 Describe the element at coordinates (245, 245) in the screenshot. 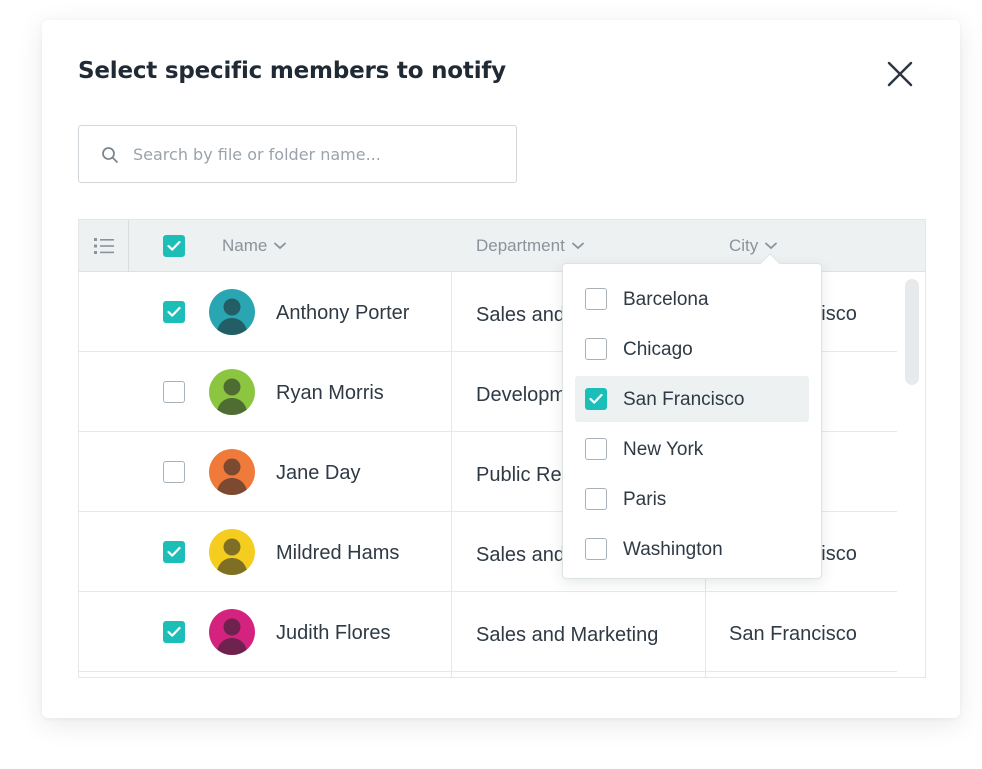

I see `column-name-label: Name` at that location.